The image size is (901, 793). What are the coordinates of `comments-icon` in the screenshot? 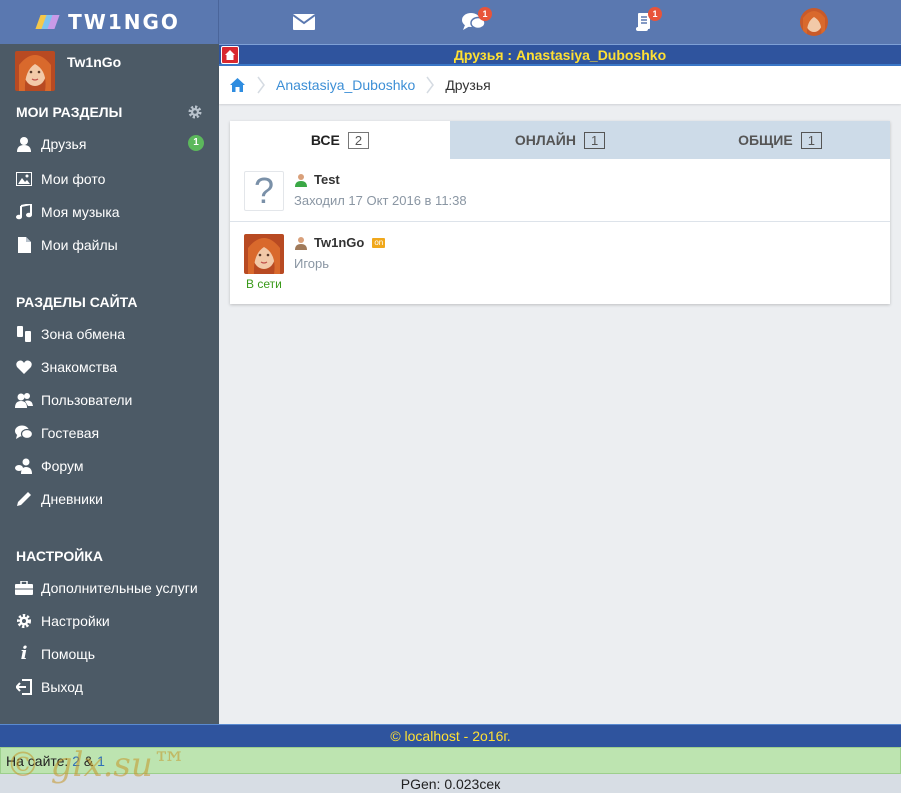 It's located at (24, 433).